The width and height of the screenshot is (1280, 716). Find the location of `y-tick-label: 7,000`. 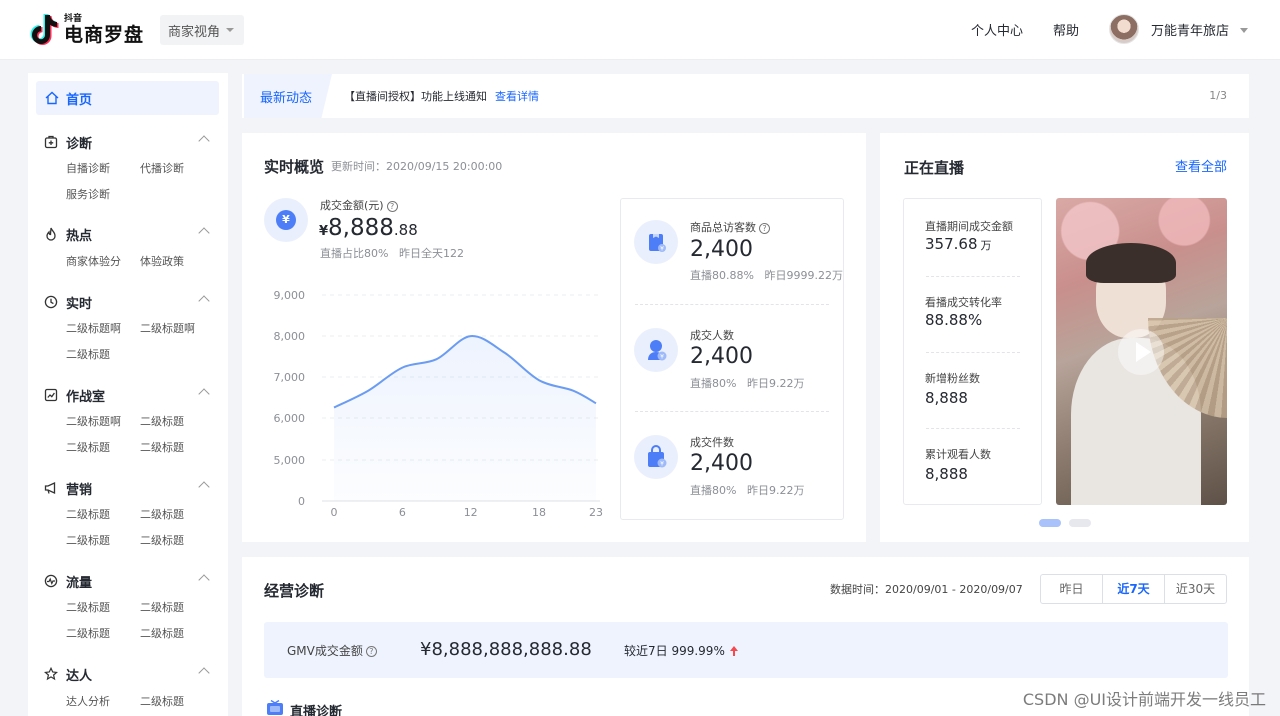

y-tick-label: 7,000 is located at coordinates (290, 377).